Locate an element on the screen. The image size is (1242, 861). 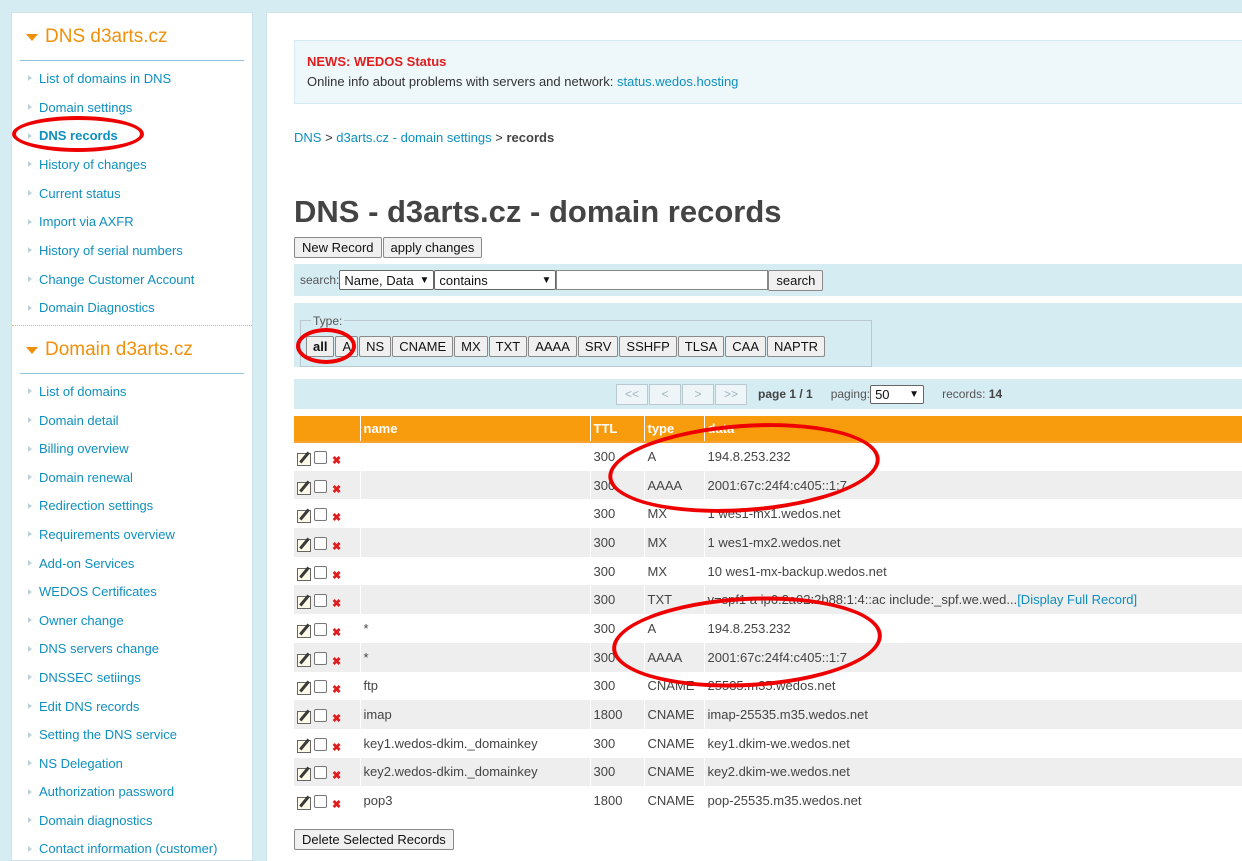
sidebar-item-domain-diagnostics: Domain diagnostics is located at coordinates (132, 820).